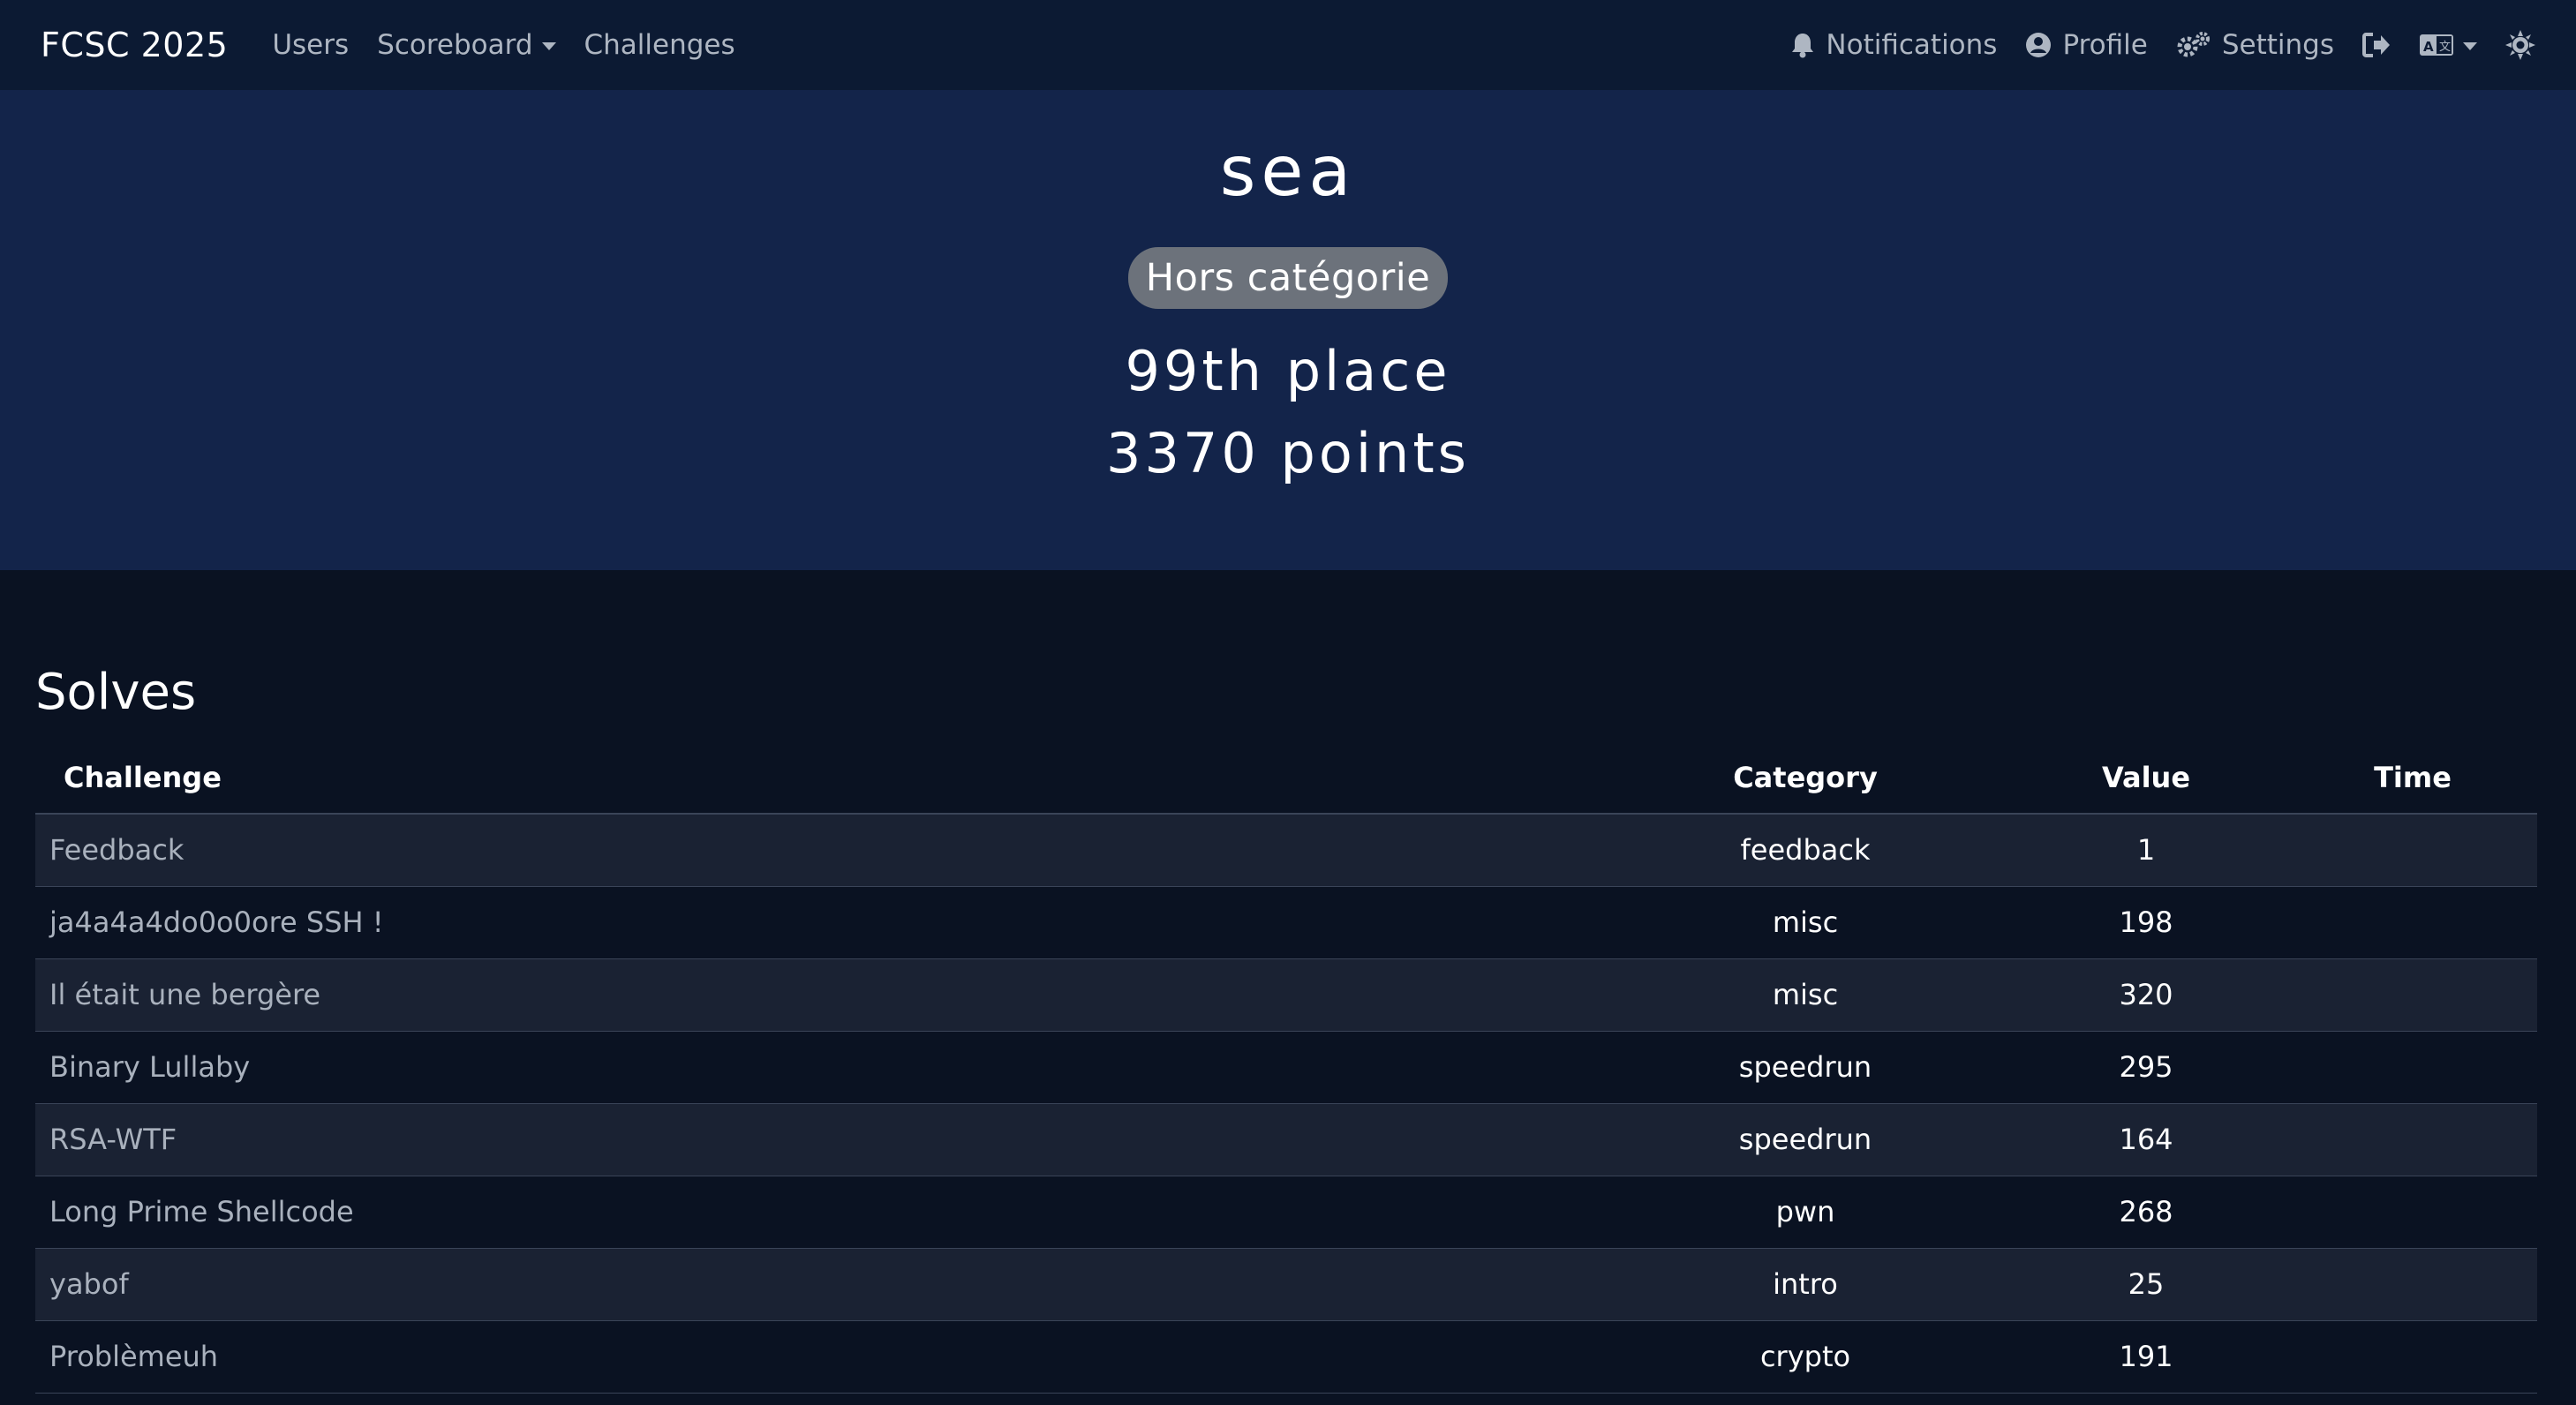  What do you see at coordinates (116, 692) in the screenshot?
I see `solves-heading: Solves` at bounding box center [116, 692].